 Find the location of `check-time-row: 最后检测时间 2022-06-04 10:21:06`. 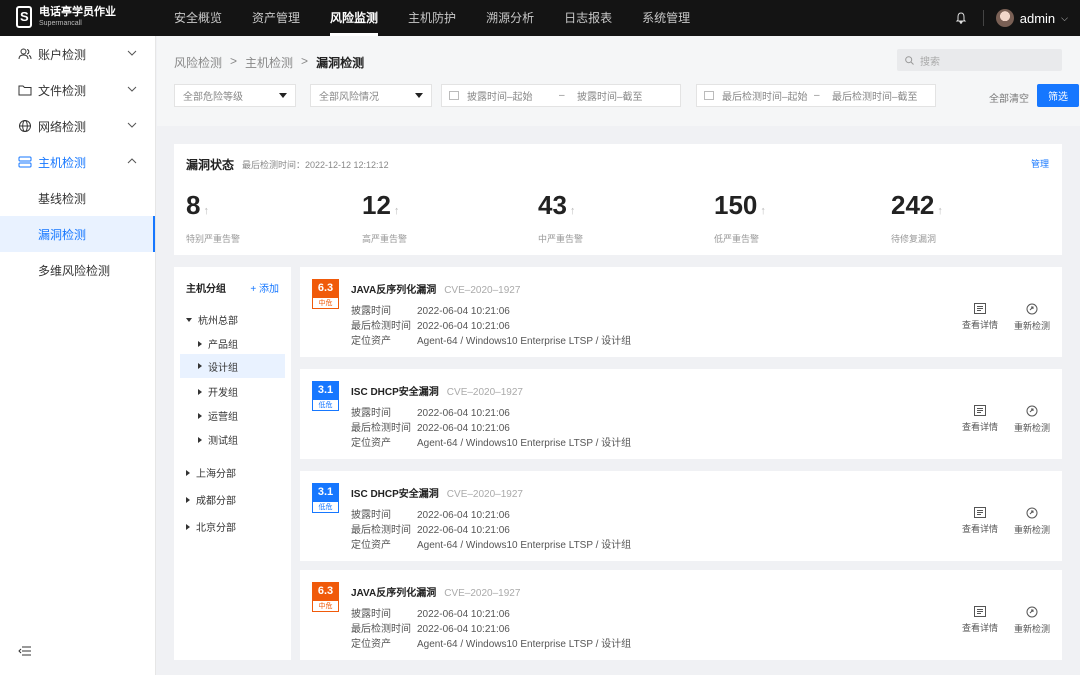

check-time-row: 最后检测时间 2022-06-04 10:21:06 is located at coordinates (430, 627).